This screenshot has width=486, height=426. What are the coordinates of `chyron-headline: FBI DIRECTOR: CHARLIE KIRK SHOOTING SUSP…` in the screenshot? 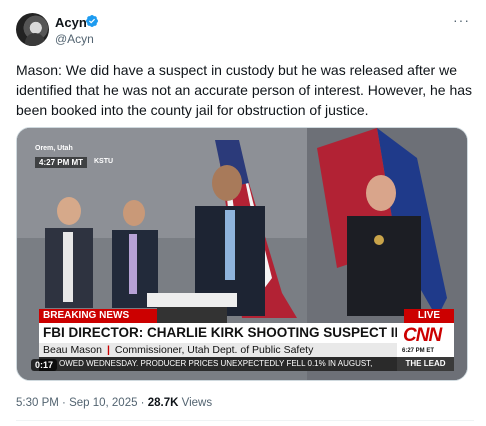 It's located at (218, 333).